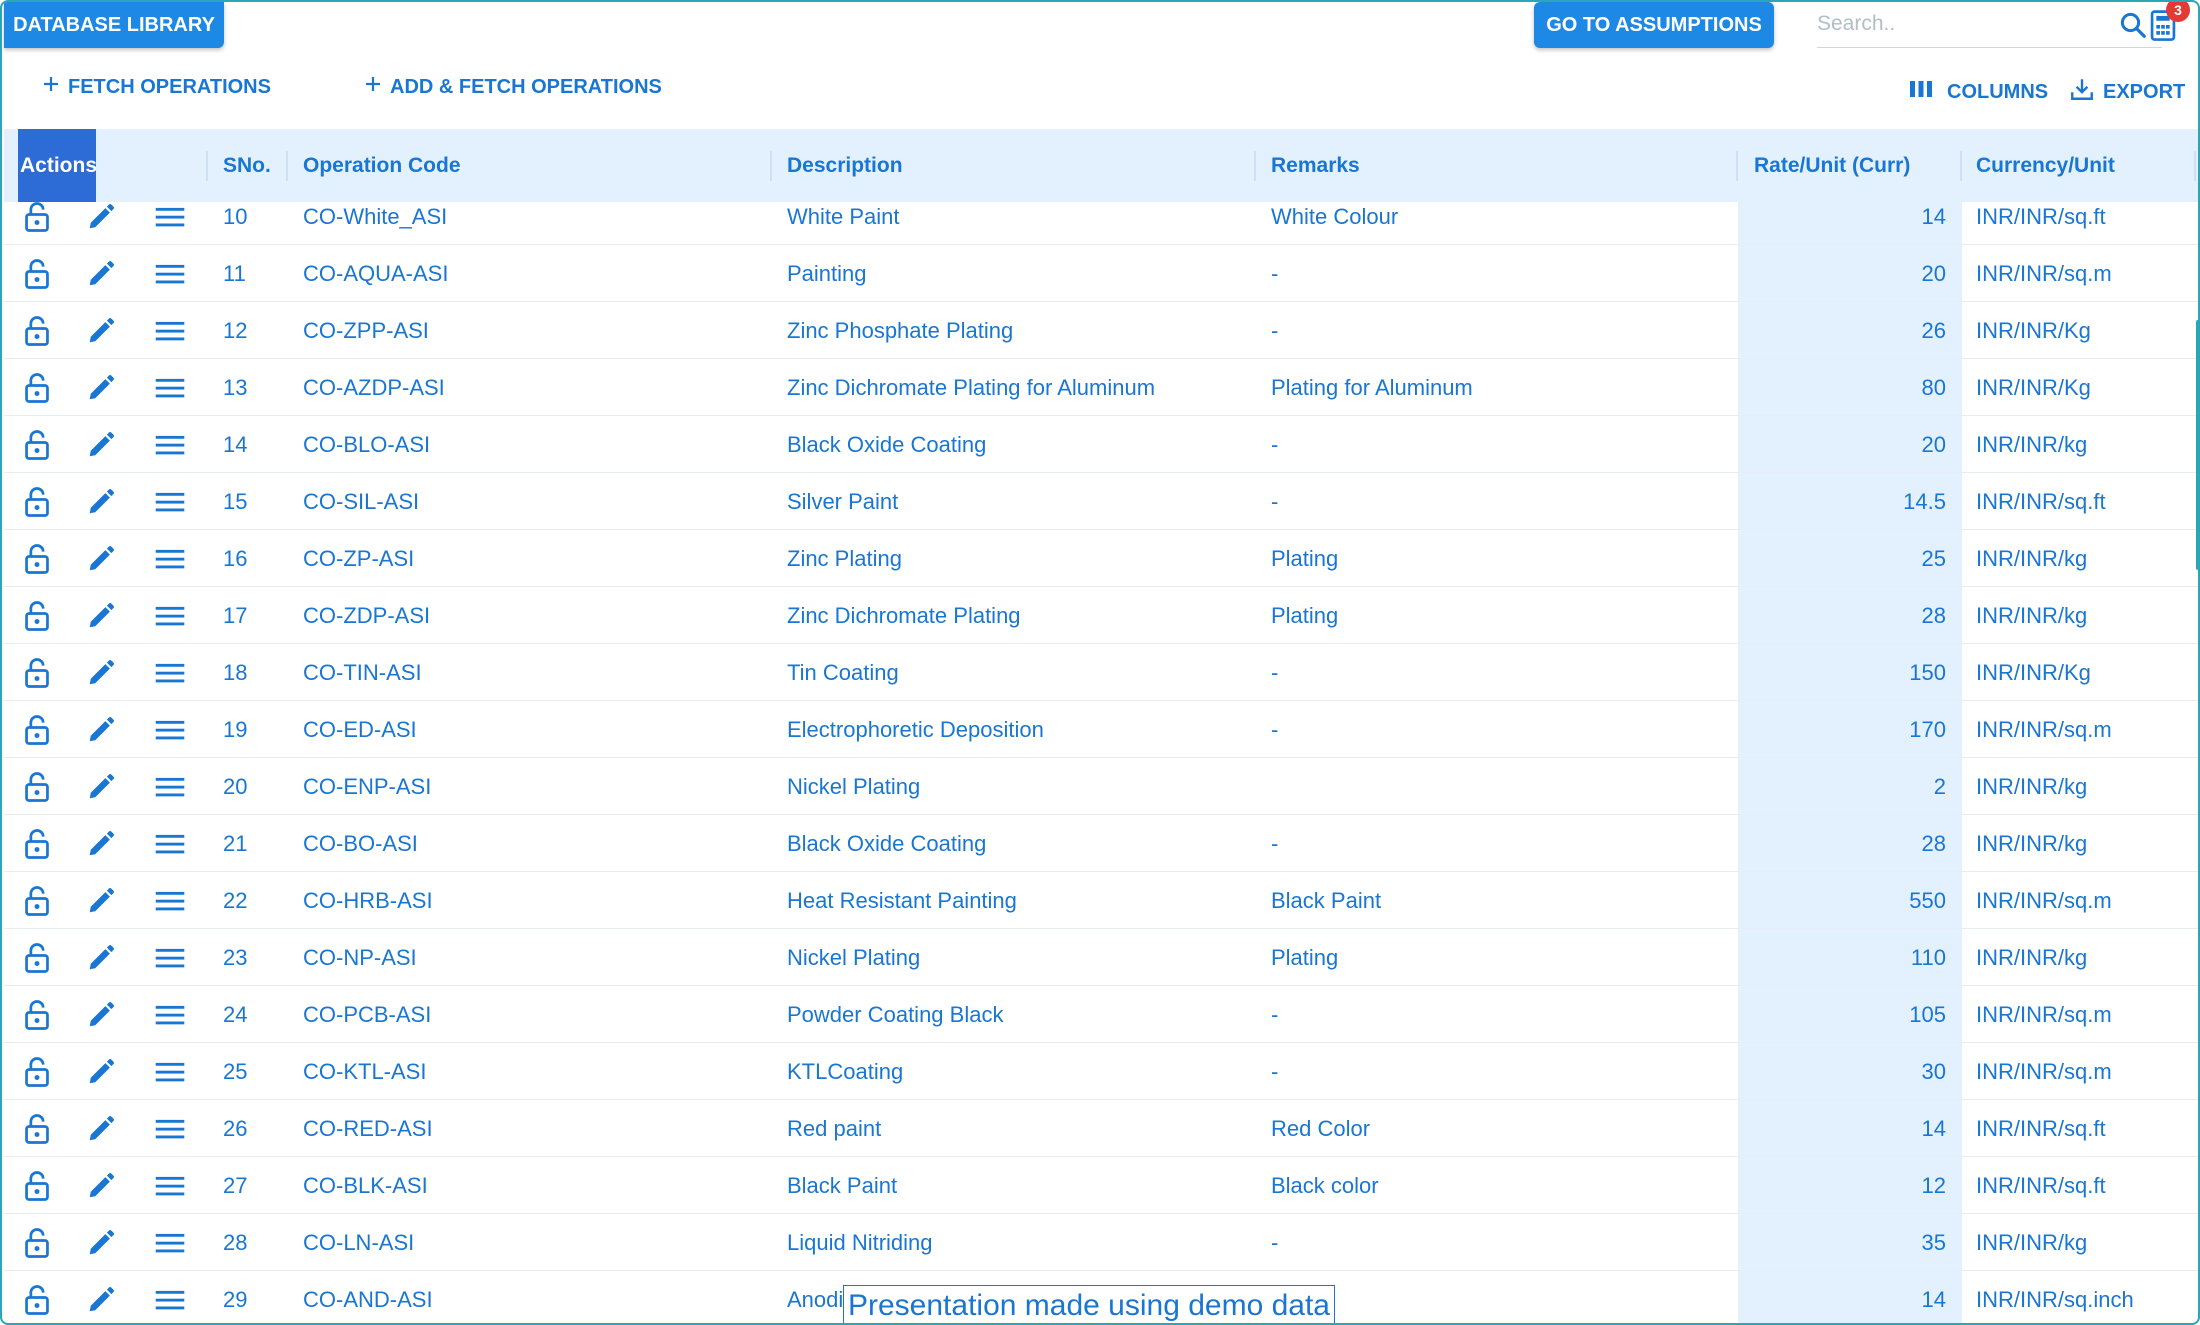  I want to click on go-to-assumptions-button: GO TO ASSUMPTIONS, so click(1654, 25).